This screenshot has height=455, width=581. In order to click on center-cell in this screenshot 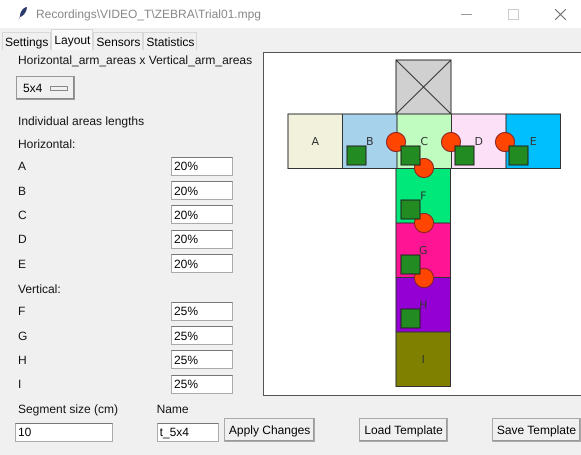, I will do `click(424, 87)`.